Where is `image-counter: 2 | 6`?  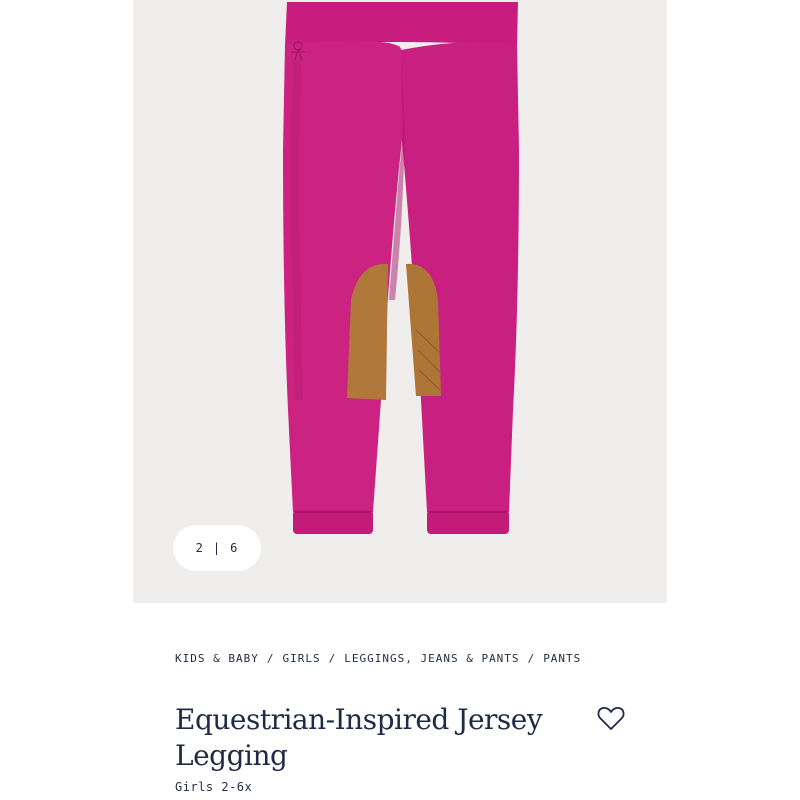
image-counter: 2 | 6 is located at coordinates (217, 548).